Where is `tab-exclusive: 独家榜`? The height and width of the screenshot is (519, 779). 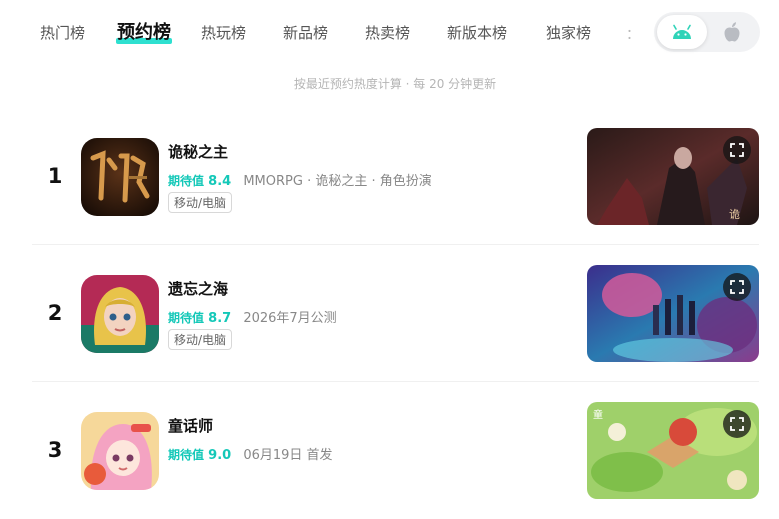 tab-exclusive: 独家榜 is located at coordinates (568, 32).